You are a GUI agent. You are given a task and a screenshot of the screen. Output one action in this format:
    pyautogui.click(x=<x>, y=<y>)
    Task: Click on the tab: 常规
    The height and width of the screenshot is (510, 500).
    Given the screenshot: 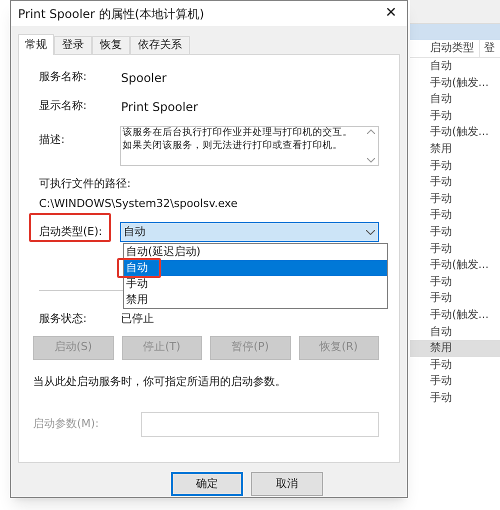 What is the action you would take?
    pyautogui.click(x=36, y=44)
    